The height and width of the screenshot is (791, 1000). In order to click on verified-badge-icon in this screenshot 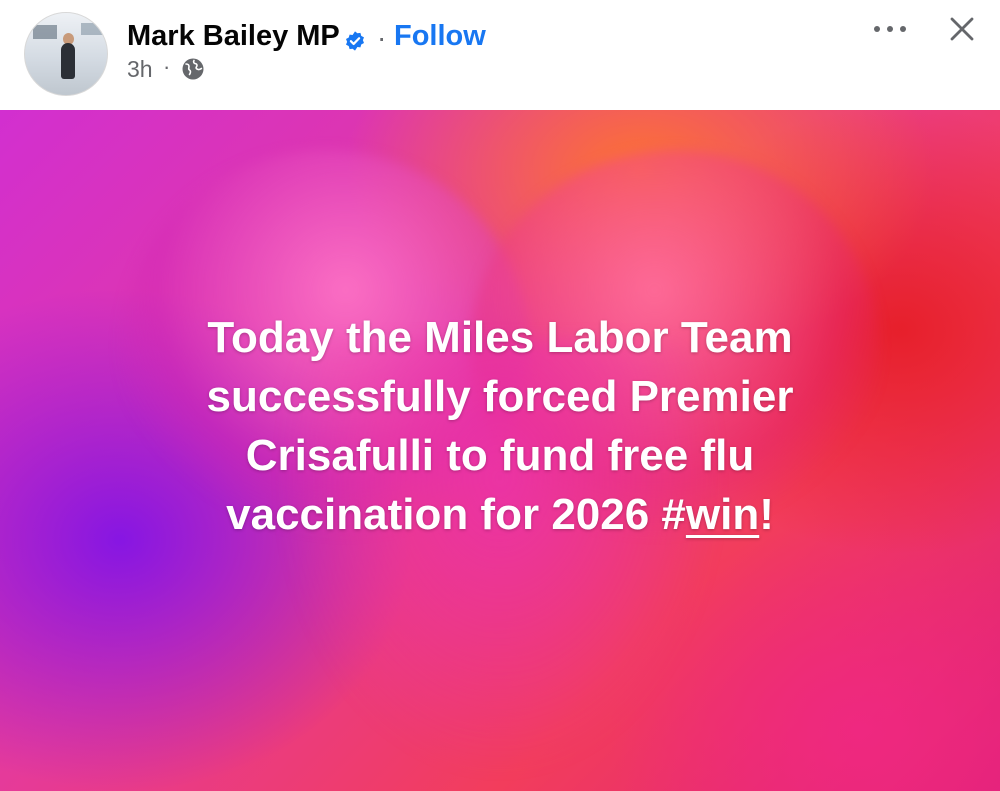, I will do `click(355, 41)`.